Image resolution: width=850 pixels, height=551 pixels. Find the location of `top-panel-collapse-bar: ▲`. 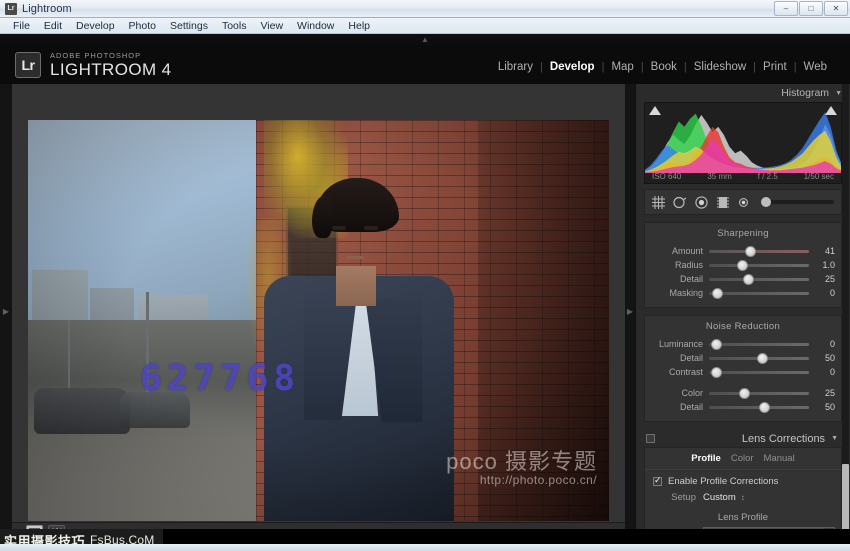

top-panel-collapse-bar: ▲ is located at coordinates (425, 39).